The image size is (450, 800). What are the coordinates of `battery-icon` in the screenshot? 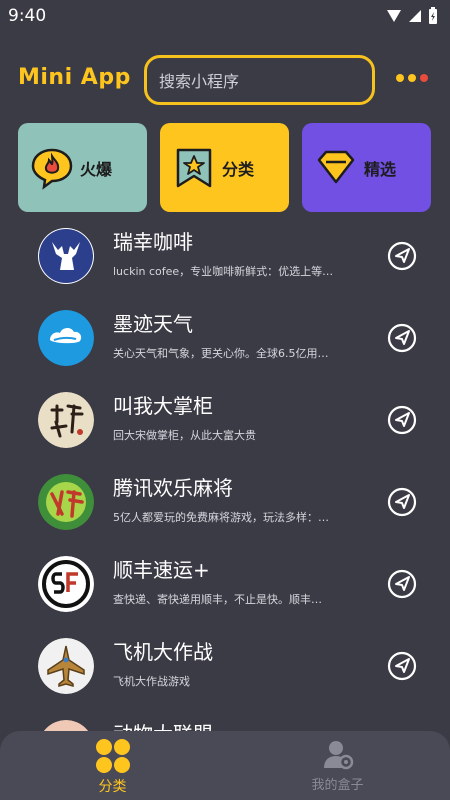 It's located at (433, 15).